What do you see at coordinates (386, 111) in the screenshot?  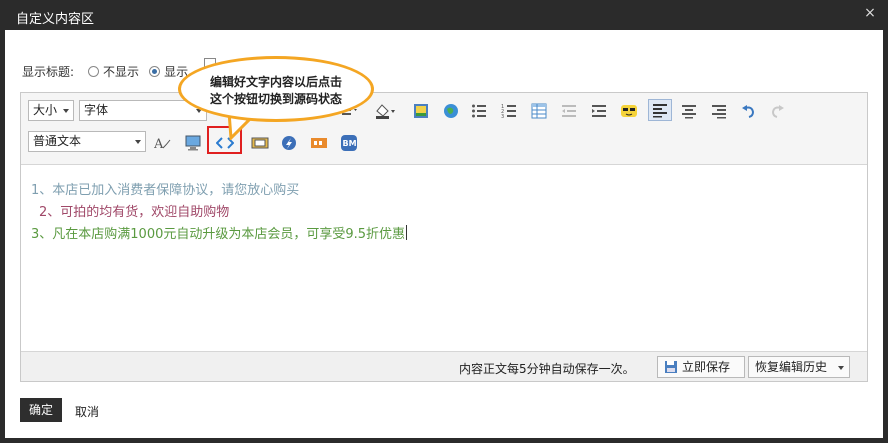 I see `fill-color-icon` at bounding box center [386, 111].